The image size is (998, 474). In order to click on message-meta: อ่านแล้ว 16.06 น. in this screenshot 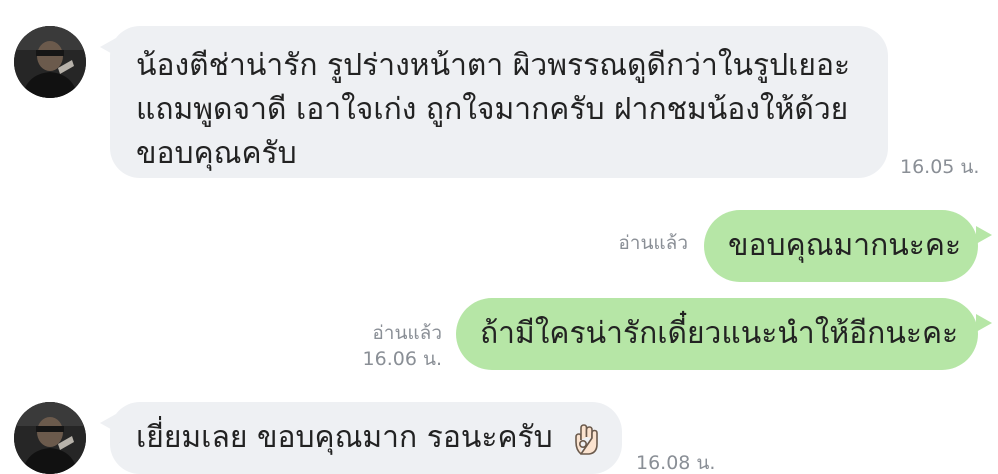, I will do `click(391, 346)`.